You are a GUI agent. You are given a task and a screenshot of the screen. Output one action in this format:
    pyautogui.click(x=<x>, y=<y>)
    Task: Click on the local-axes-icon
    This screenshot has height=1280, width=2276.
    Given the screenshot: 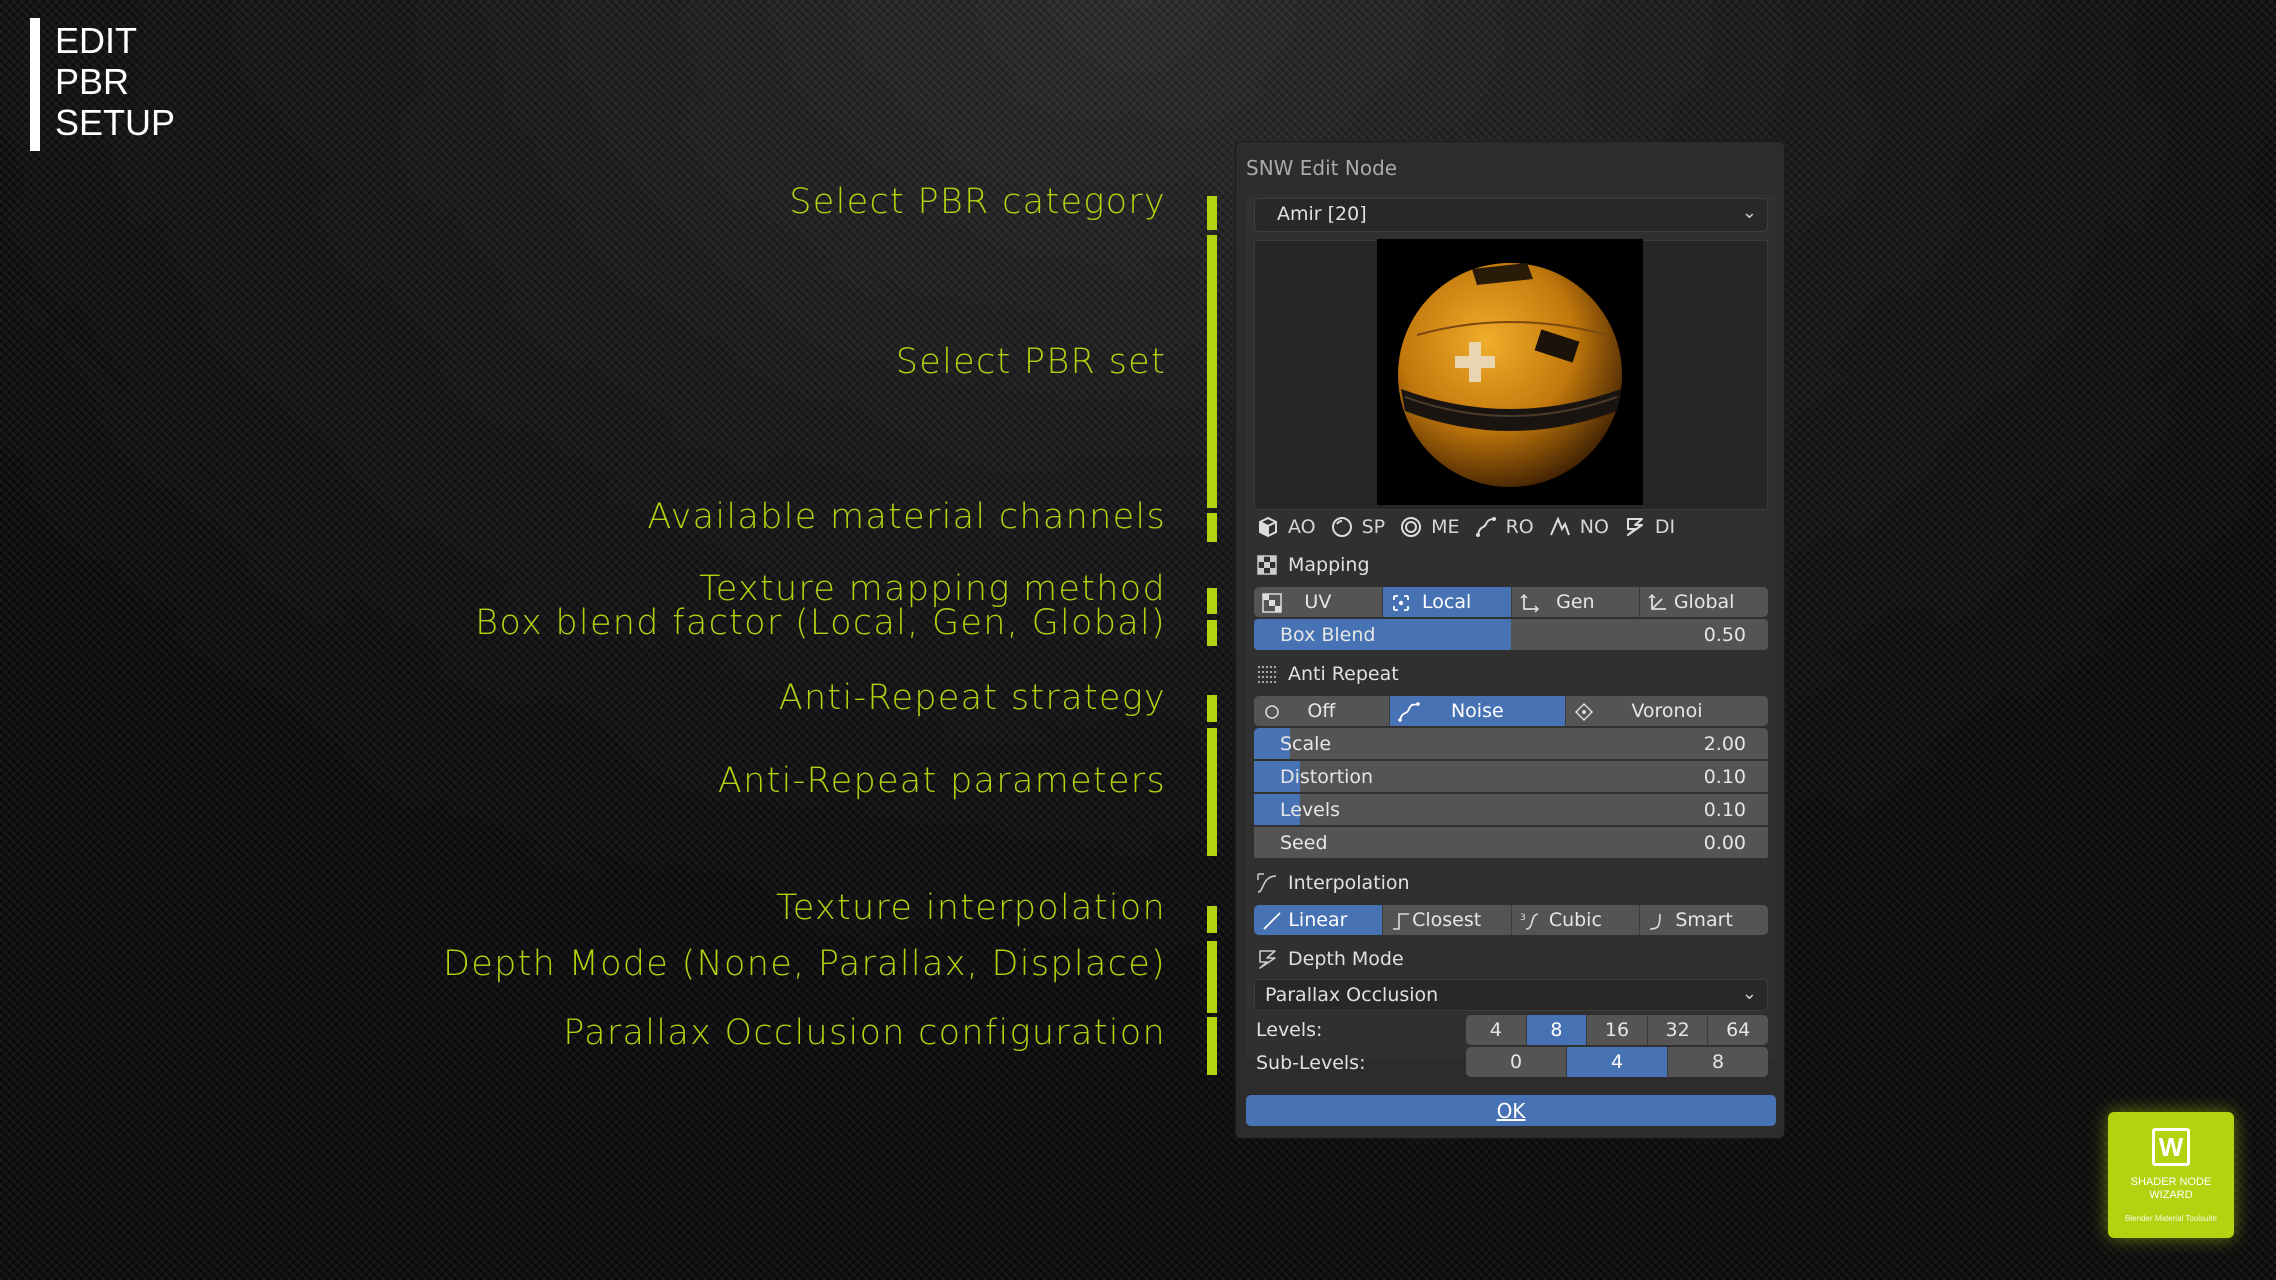 What is the action you would take?
    pyautogui.click(x=1400, y=603)
    